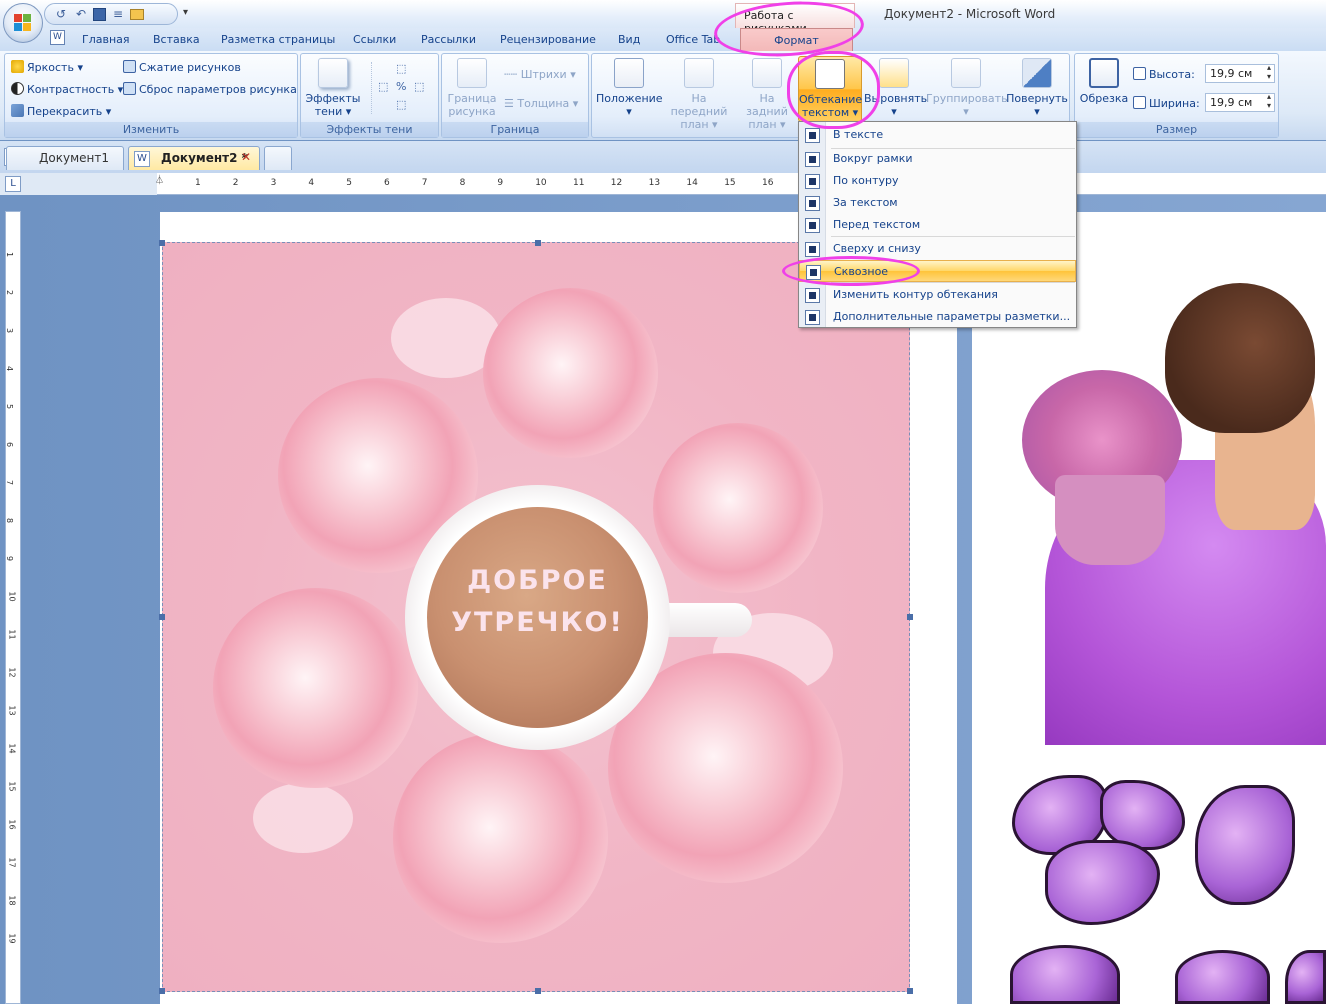 The width and height of the screenshot is (1326, 1004). I want to click on bring-to-front-button: На передний план ▾, so click(699, 94).